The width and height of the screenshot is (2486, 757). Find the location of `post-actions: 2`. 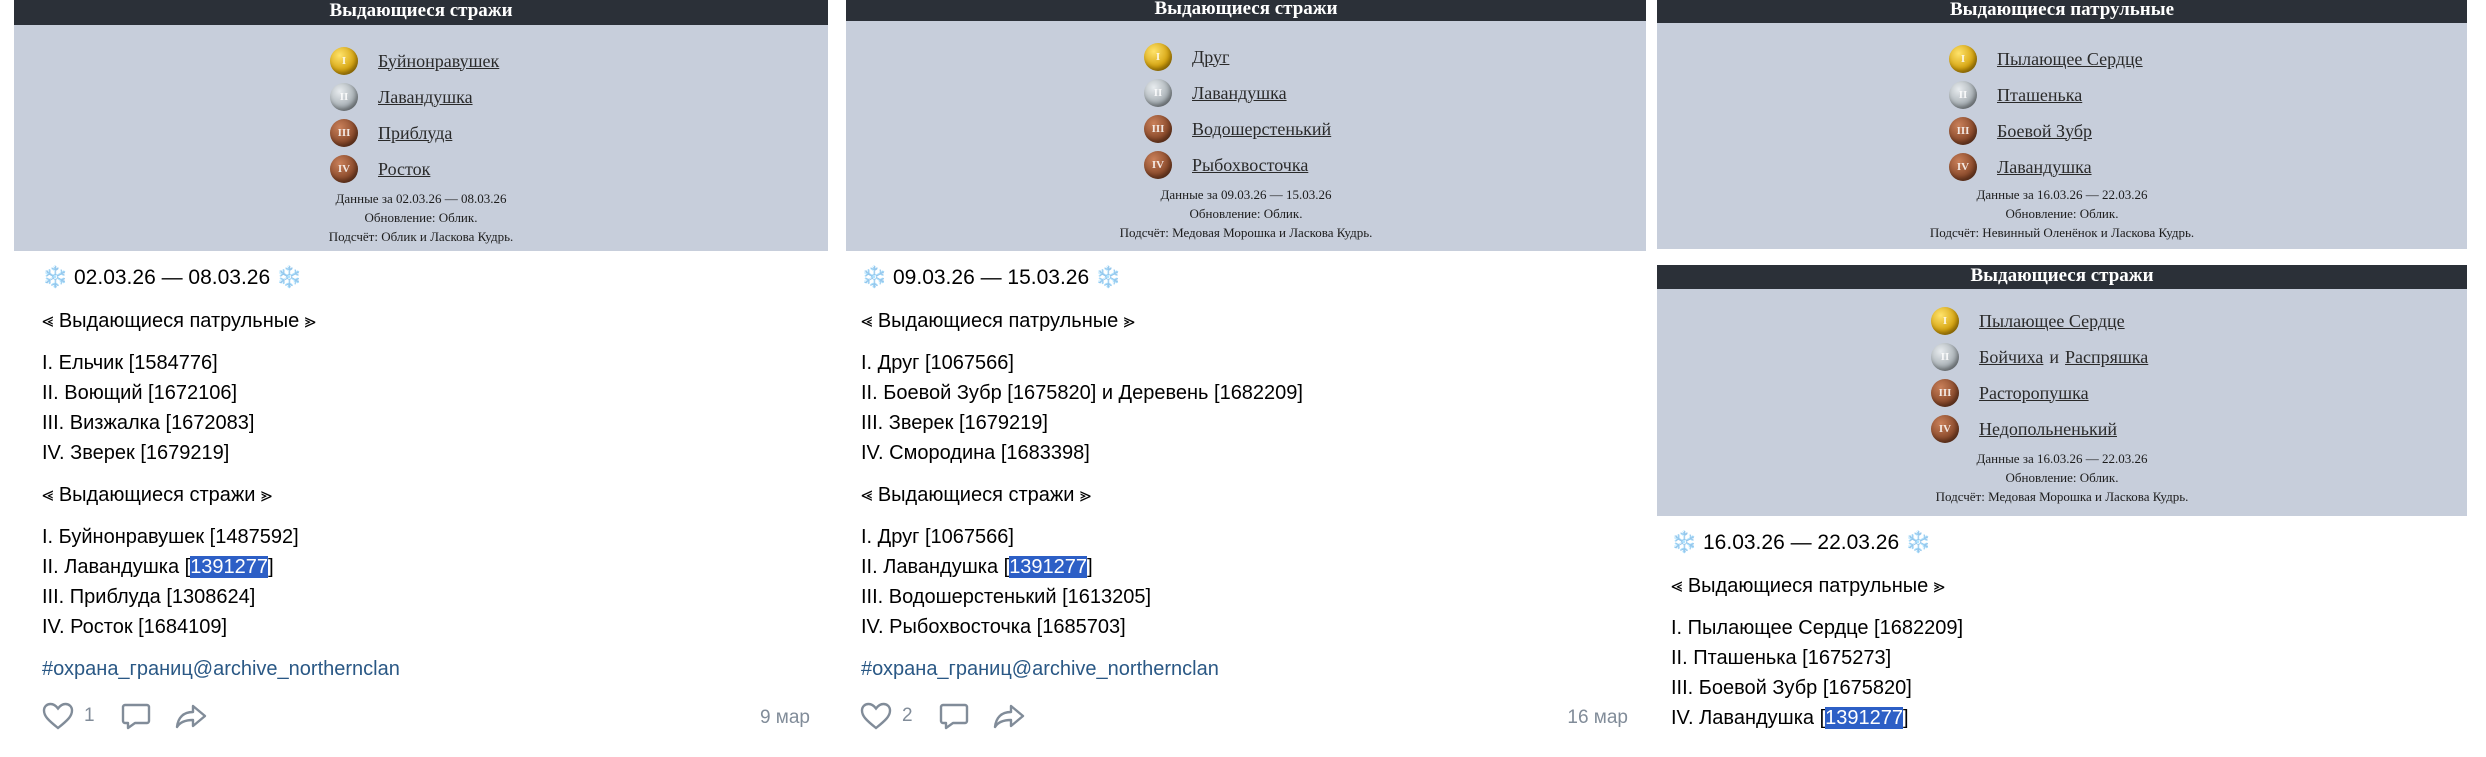

post-actions: 2 is located at coordinates (942, 716).